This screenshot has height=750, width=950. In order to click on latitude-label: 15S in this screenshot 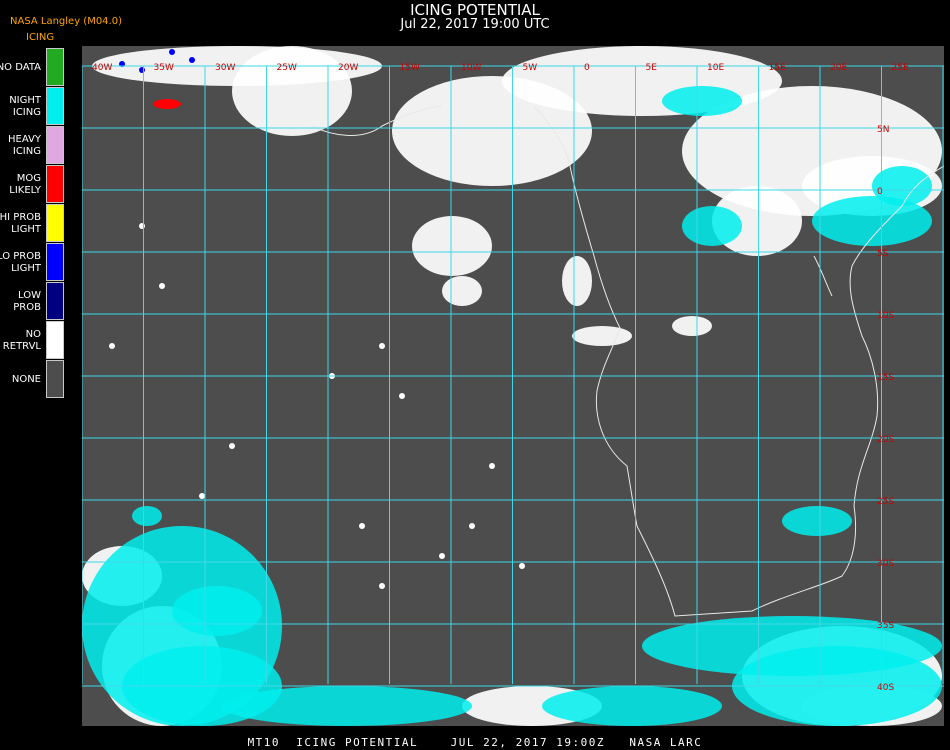, I will do `click(885, 378)`.